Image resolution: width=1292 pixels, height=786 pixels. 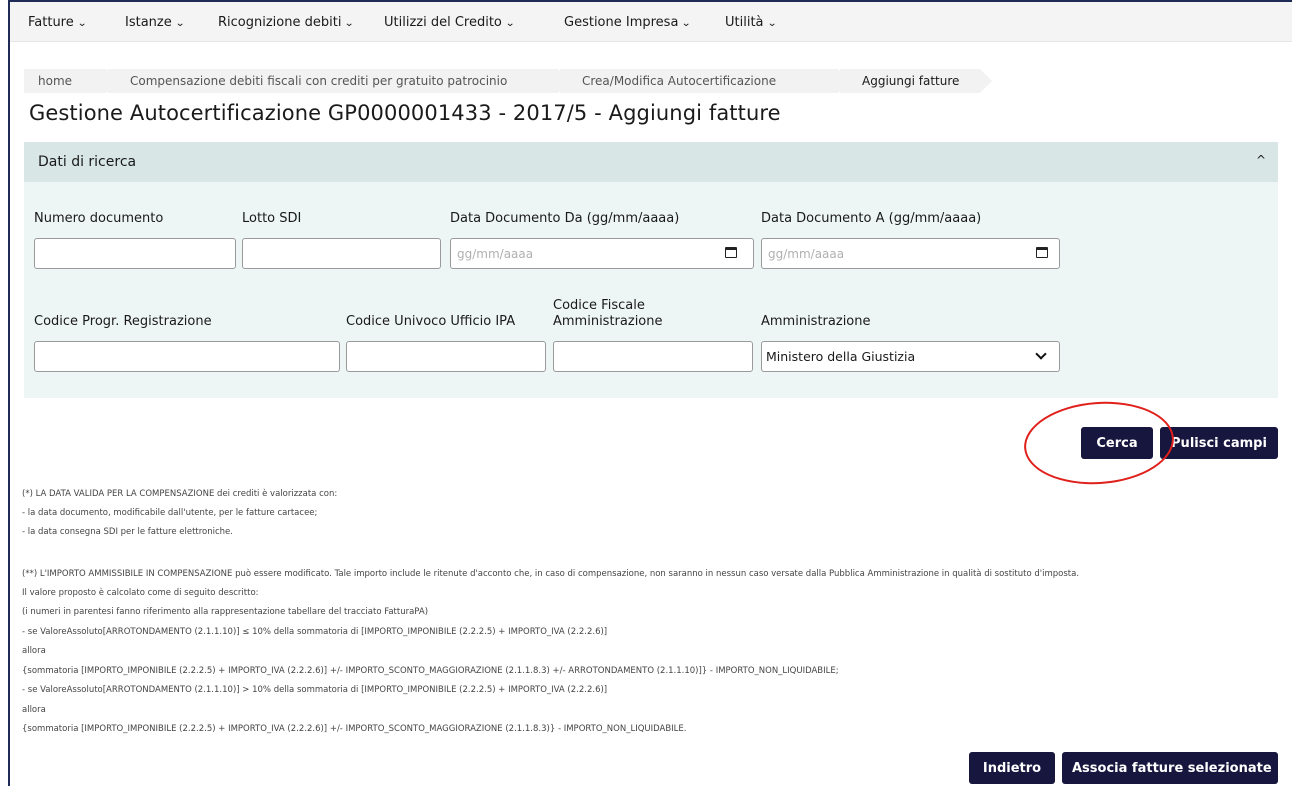 I want to click on numero-documento-input, so click(x=135, y=253).